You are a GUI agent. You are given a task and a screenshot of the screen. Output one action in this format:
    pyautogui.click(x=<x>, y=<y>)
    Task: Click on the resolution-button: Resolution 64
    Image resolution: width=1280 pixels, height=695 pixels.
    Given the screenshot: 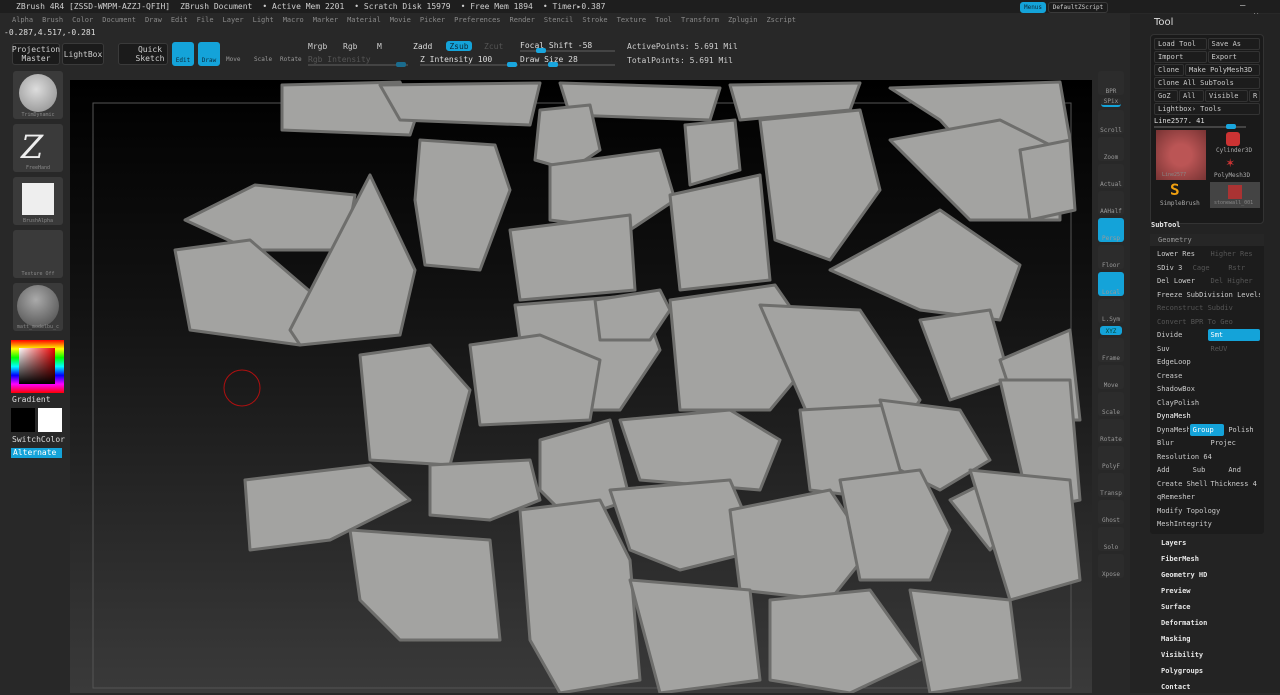 What is the action you would take?
    pyautogui.click(x=1207, y=457)
    